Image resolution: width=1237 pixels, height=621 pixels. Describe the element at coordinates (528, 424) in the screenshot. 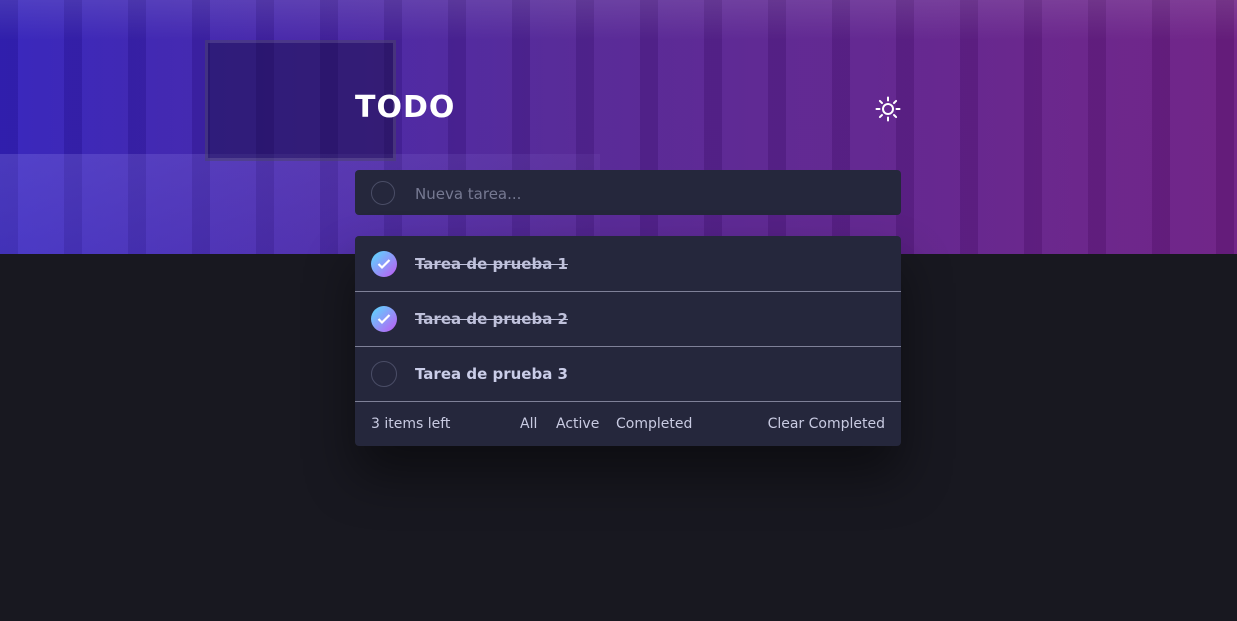

I see `filter-all-button: All` at that location.